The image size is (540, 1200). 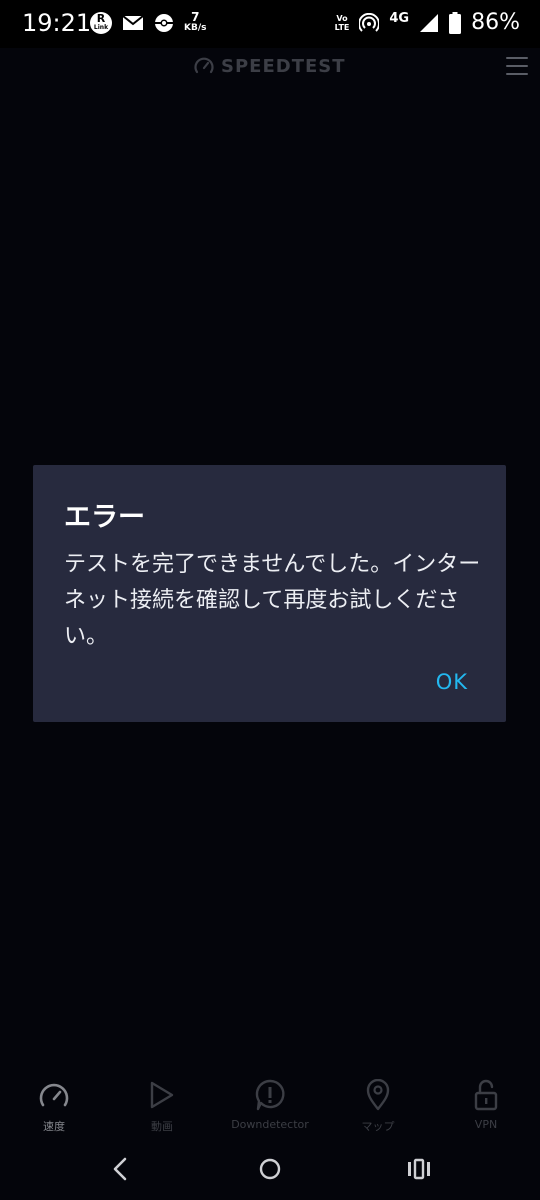 I want to click on back-chevron-icon, so click(x=120, y=1169).